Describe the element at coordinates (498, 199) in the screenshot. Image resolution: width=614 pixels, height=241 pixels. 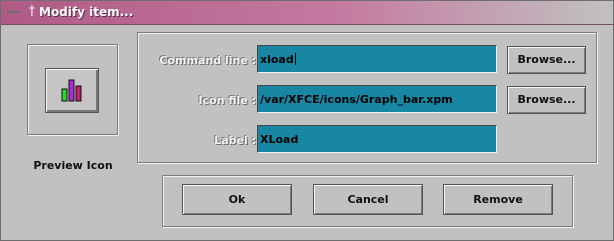
I see `remove-button: Remove` at that location.